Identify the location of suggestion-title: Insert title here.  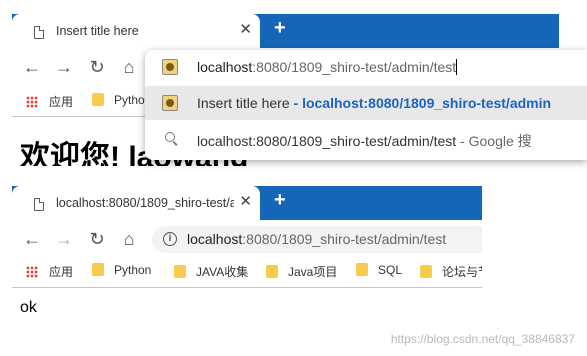
(243, 103).